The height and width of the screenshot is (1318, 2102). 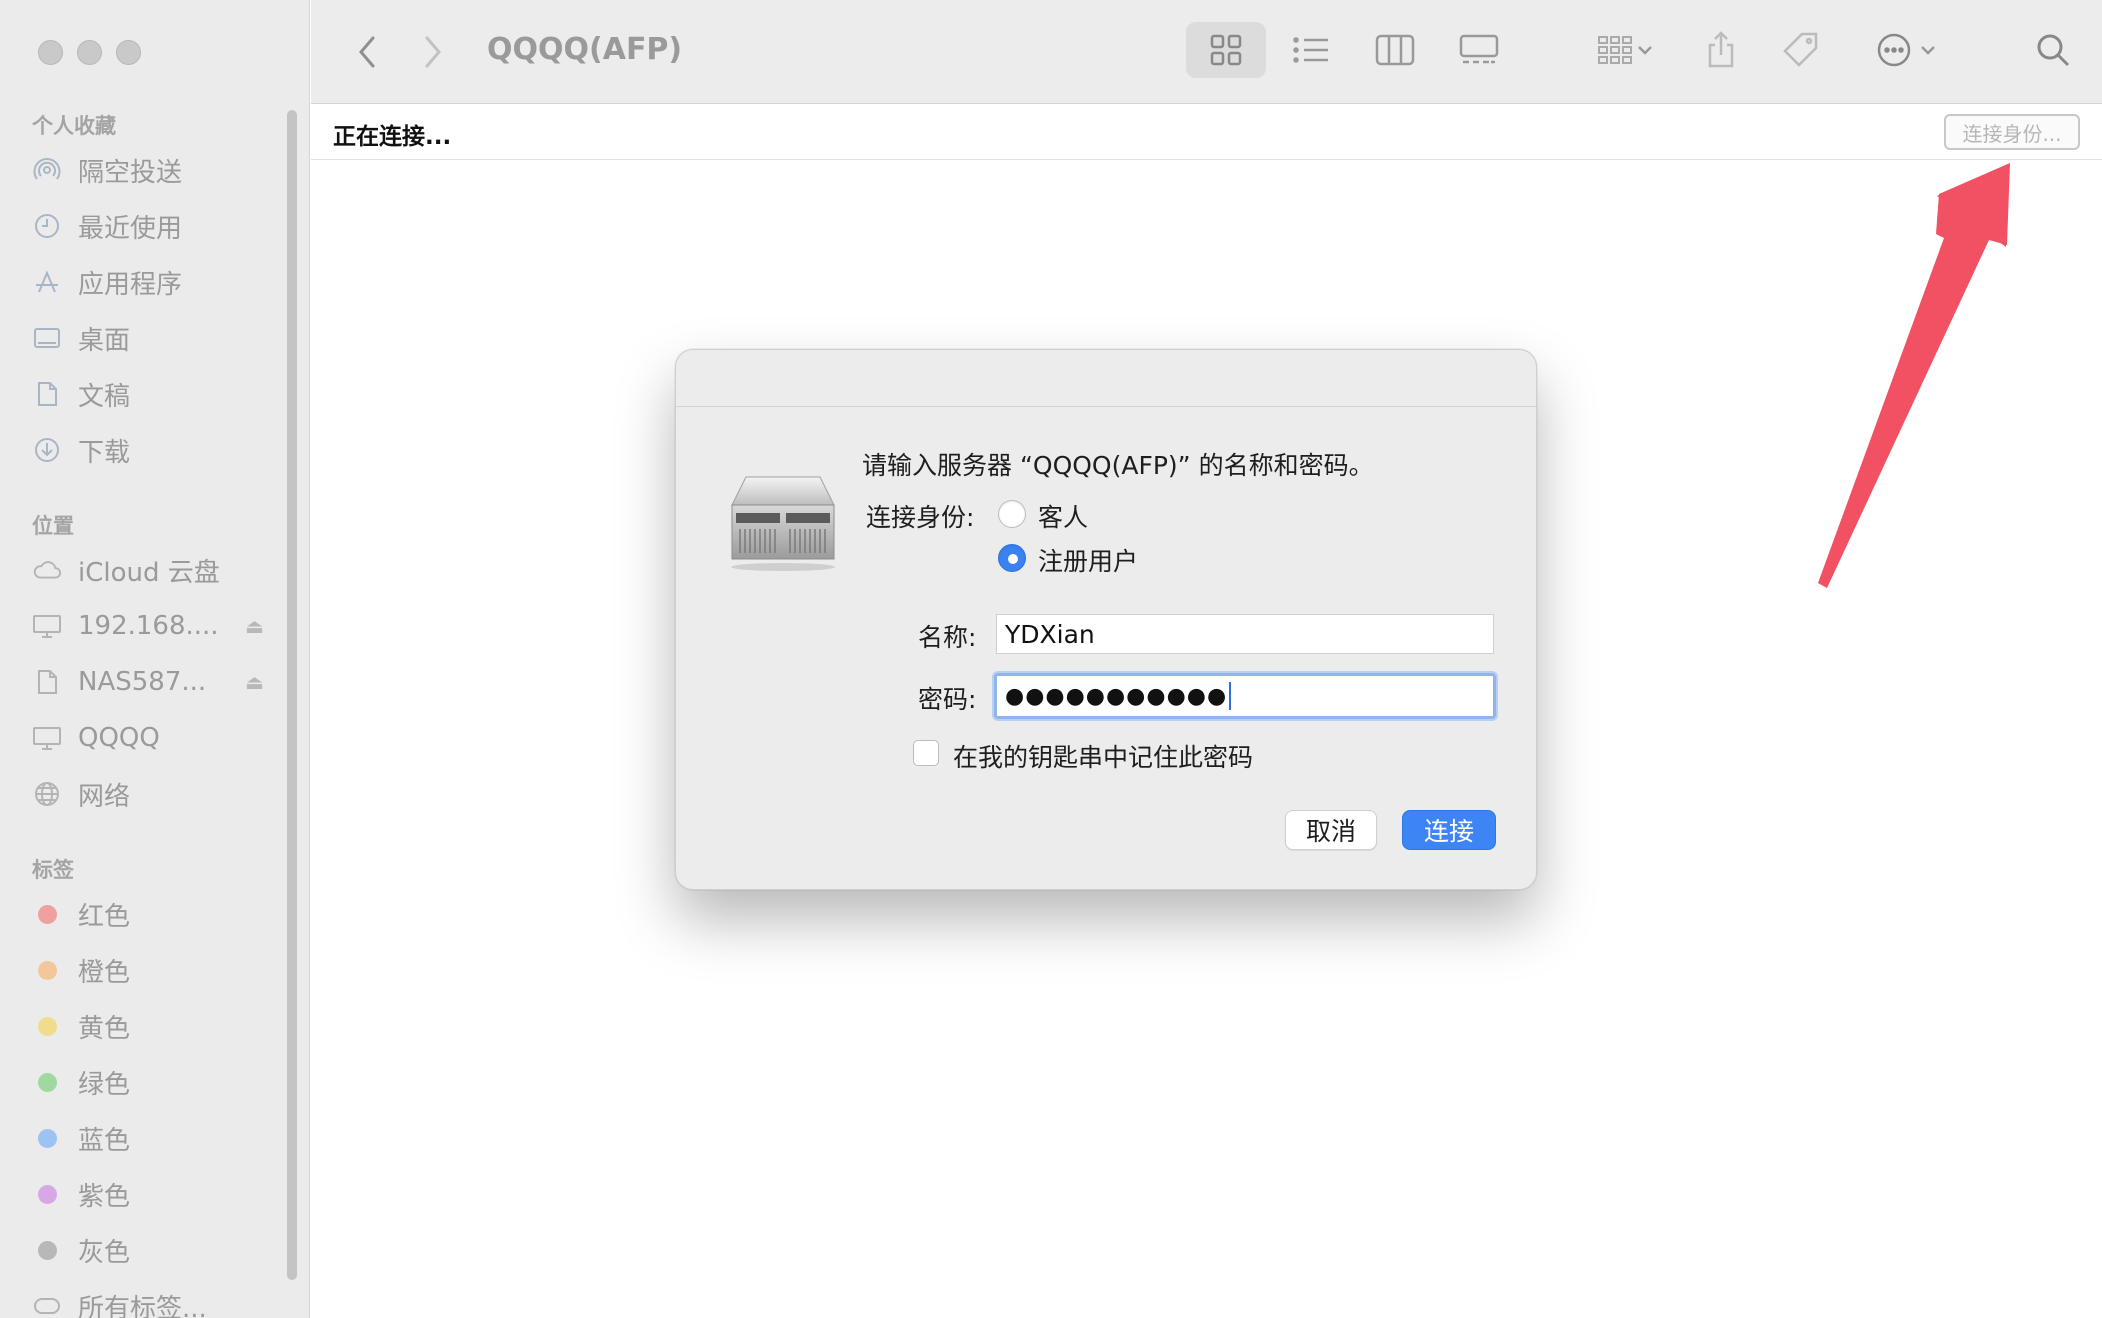 I want to click on gray-tag-dot, so click(x=47, y=1250).